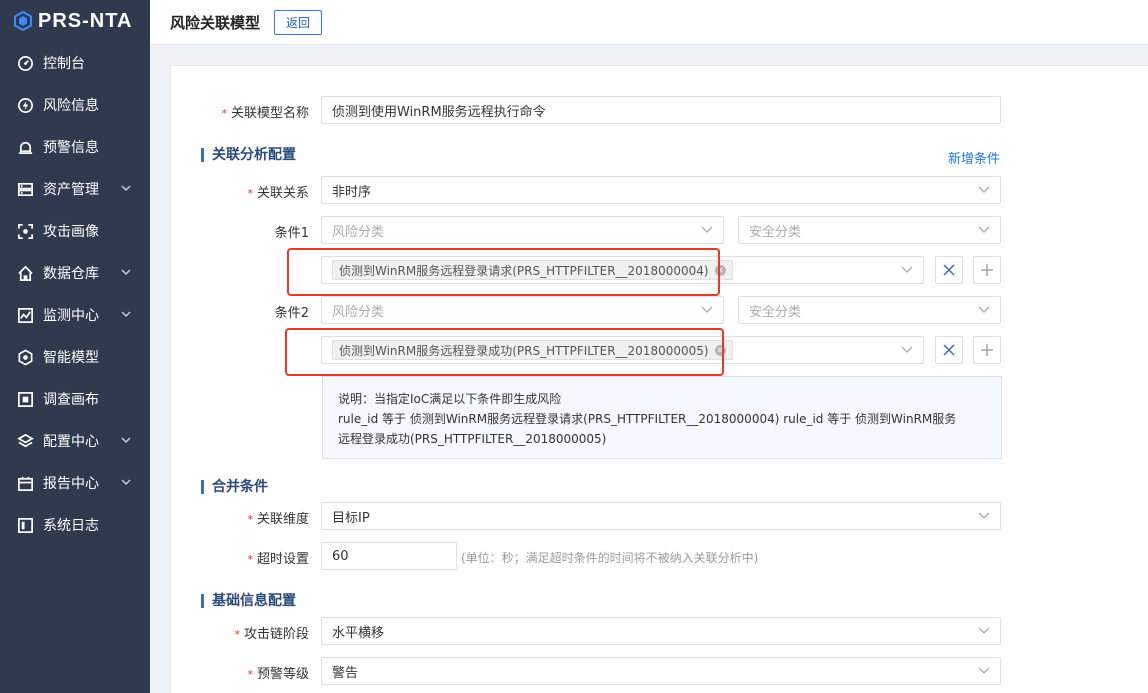 The height and width of the screenshot is (693, 1148). What do you see at coordinates (71, 442) in the screenshot?
I see `sidebar-item-label: 配置中心` at bounding box center [71, 442].